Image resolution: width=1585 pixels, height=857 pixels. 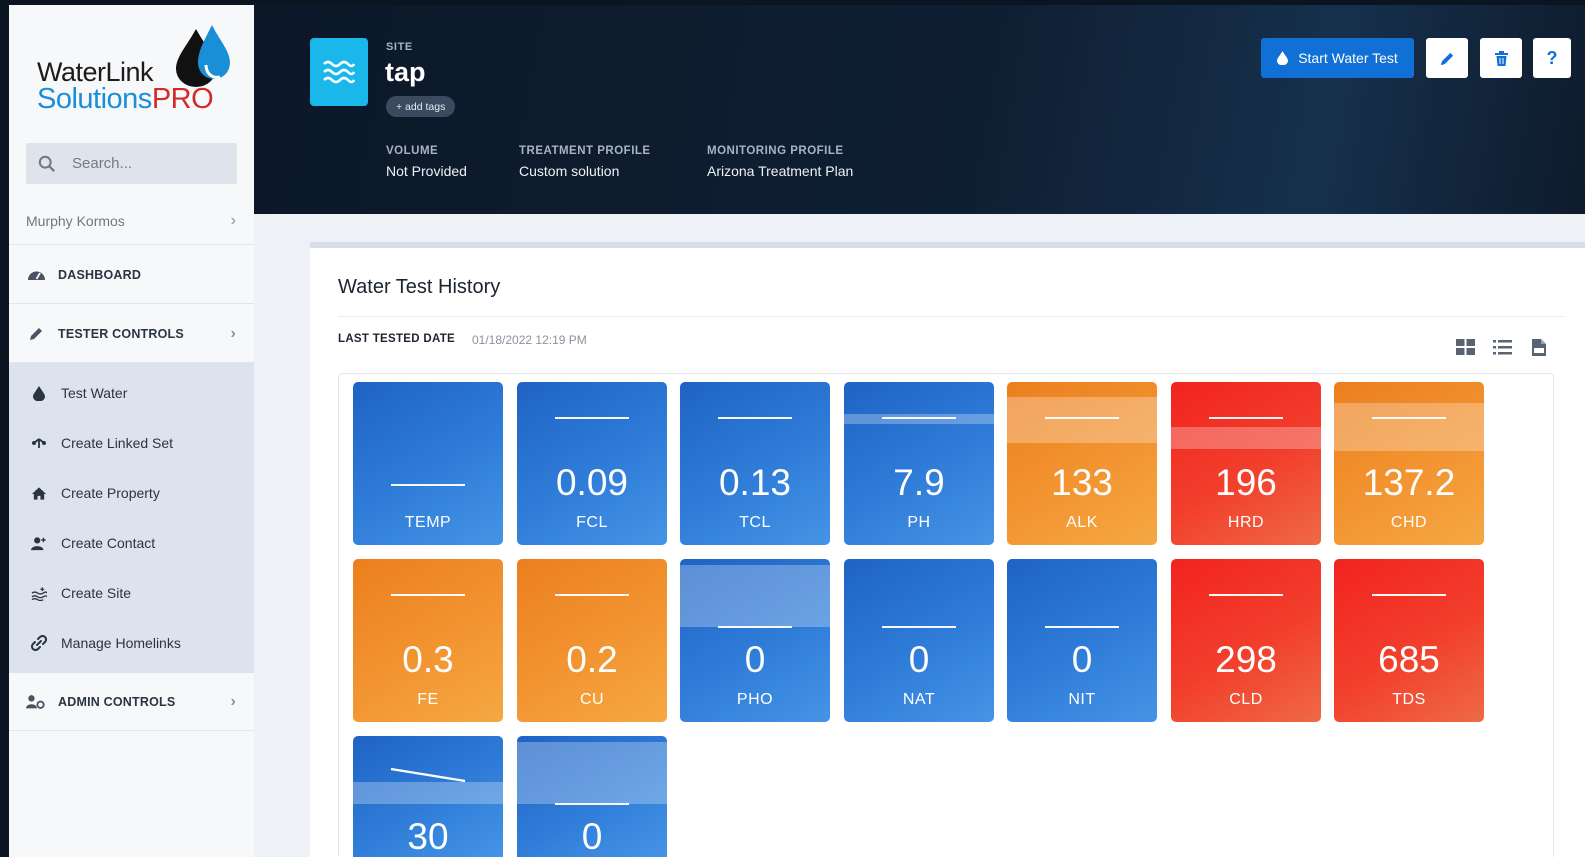 I want to click on monitoring-profile-value: Arizona Treatment Plan, so click(x=780, y=171).